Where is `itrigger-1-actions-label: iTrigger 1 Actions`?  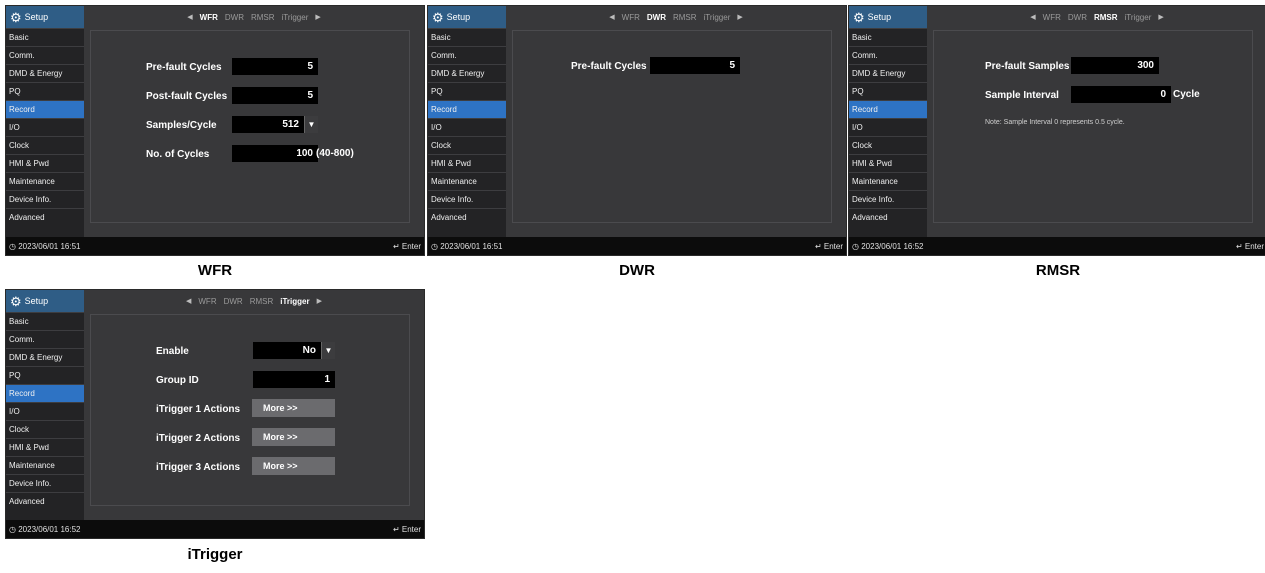 itrigger-1-actions-label: iTrigger 1 Actions is located at coordinates (198, 409).